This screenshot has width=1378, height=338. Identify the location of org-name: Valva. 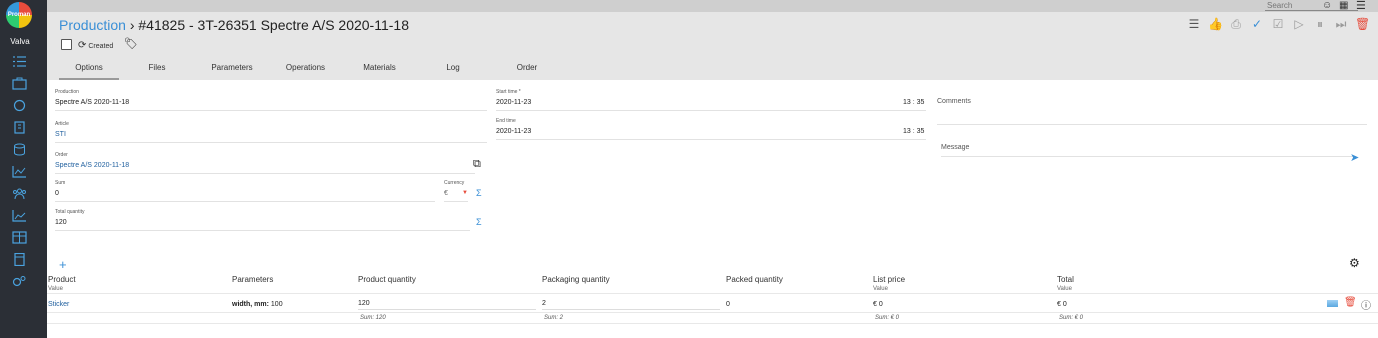
(20, 41).